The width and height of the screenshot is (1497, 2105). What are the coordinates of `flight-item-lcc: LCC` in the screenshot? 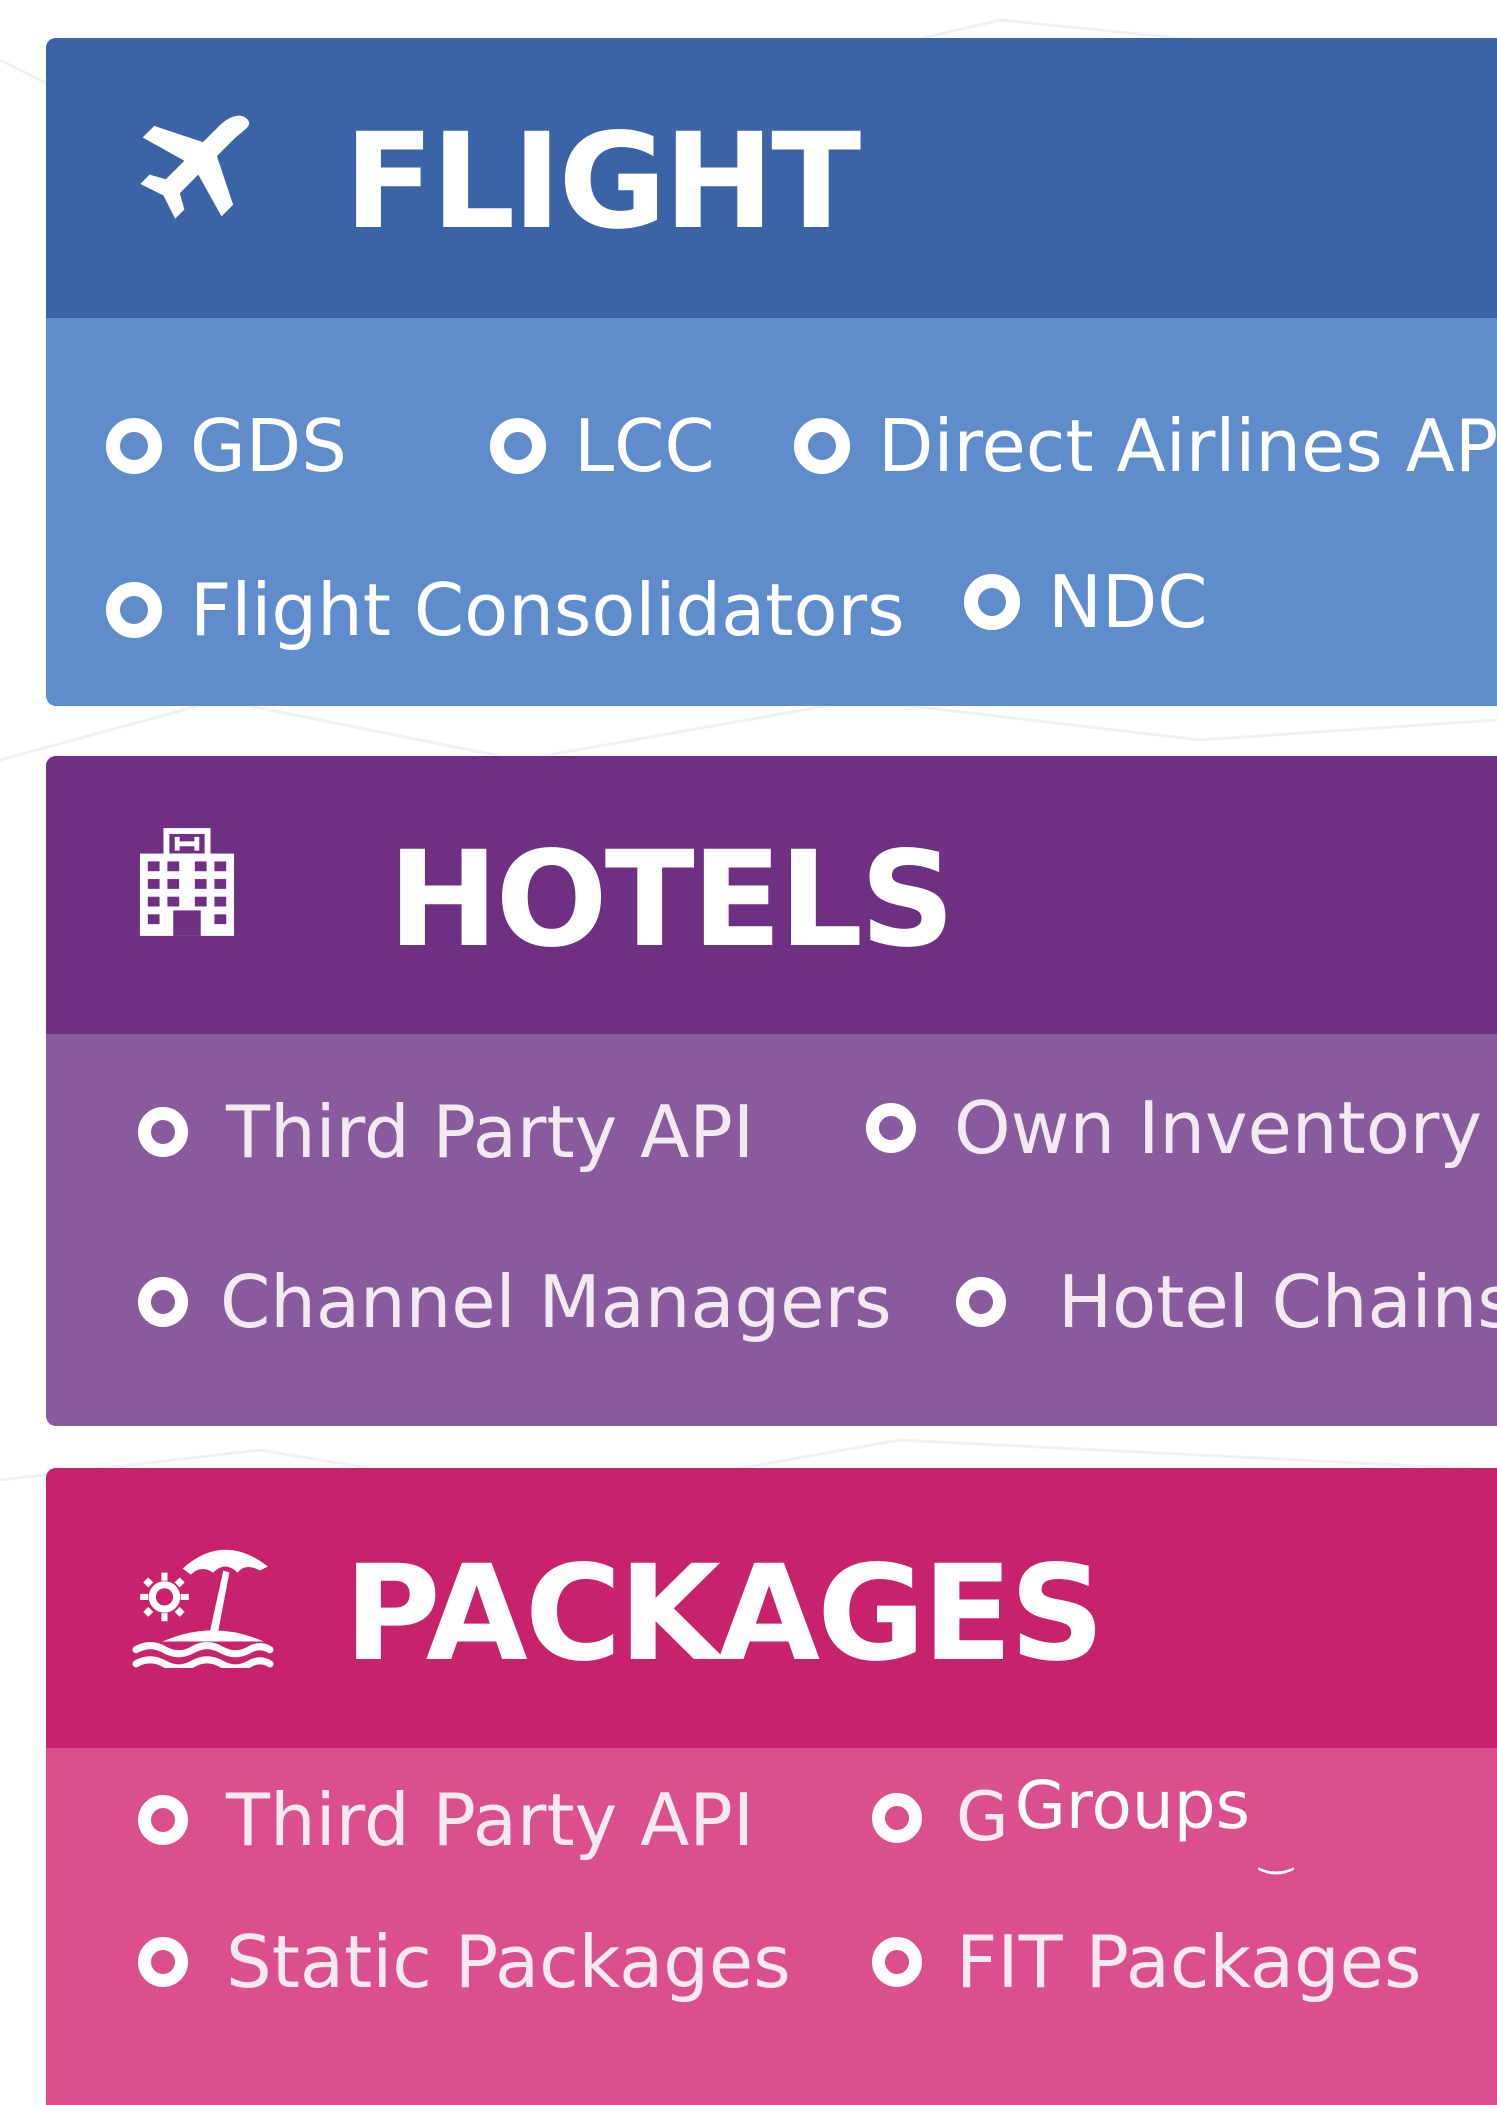 It's located at (602, 446).